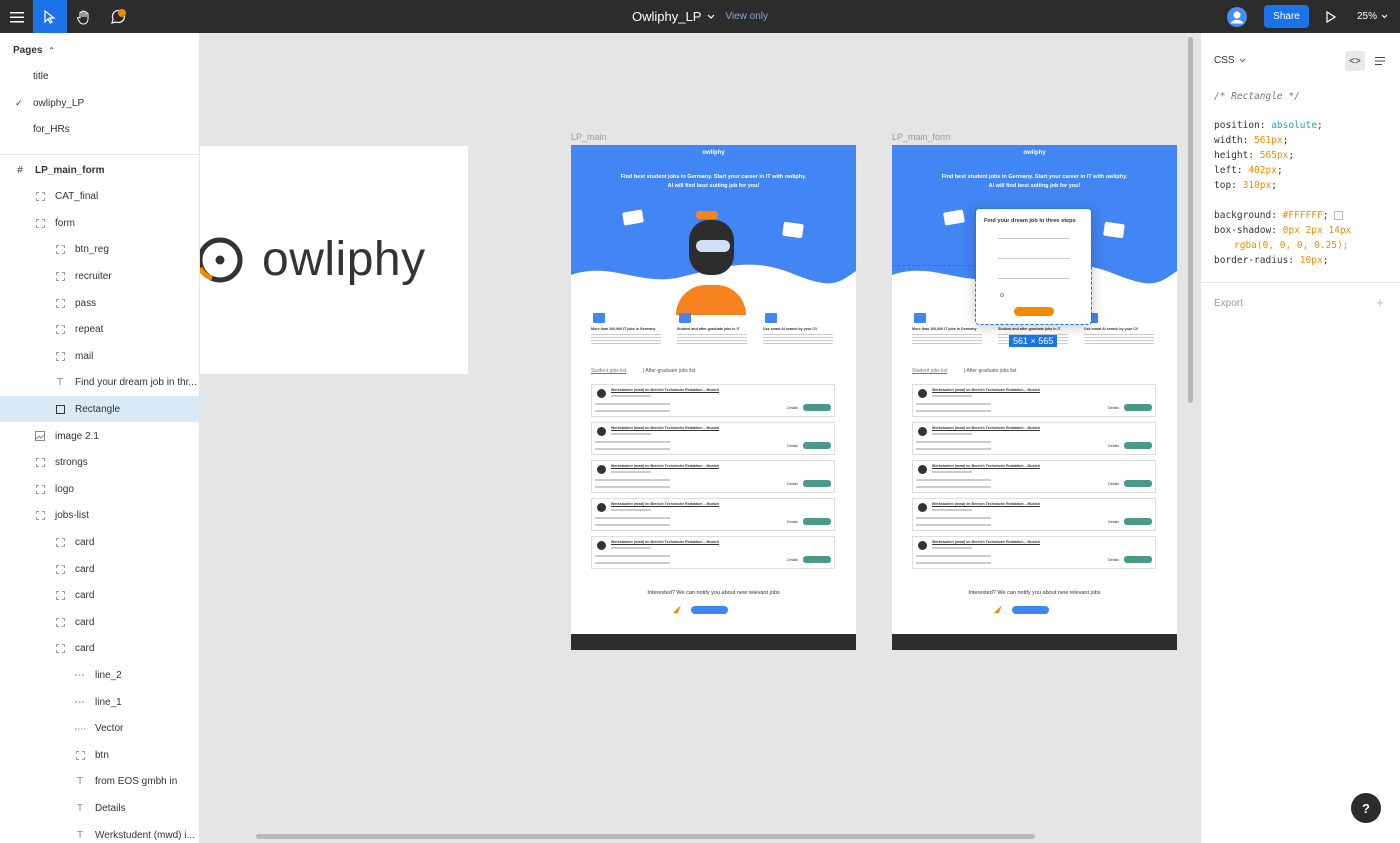  I want to click on add-export-button: +, so click(1380, 302).